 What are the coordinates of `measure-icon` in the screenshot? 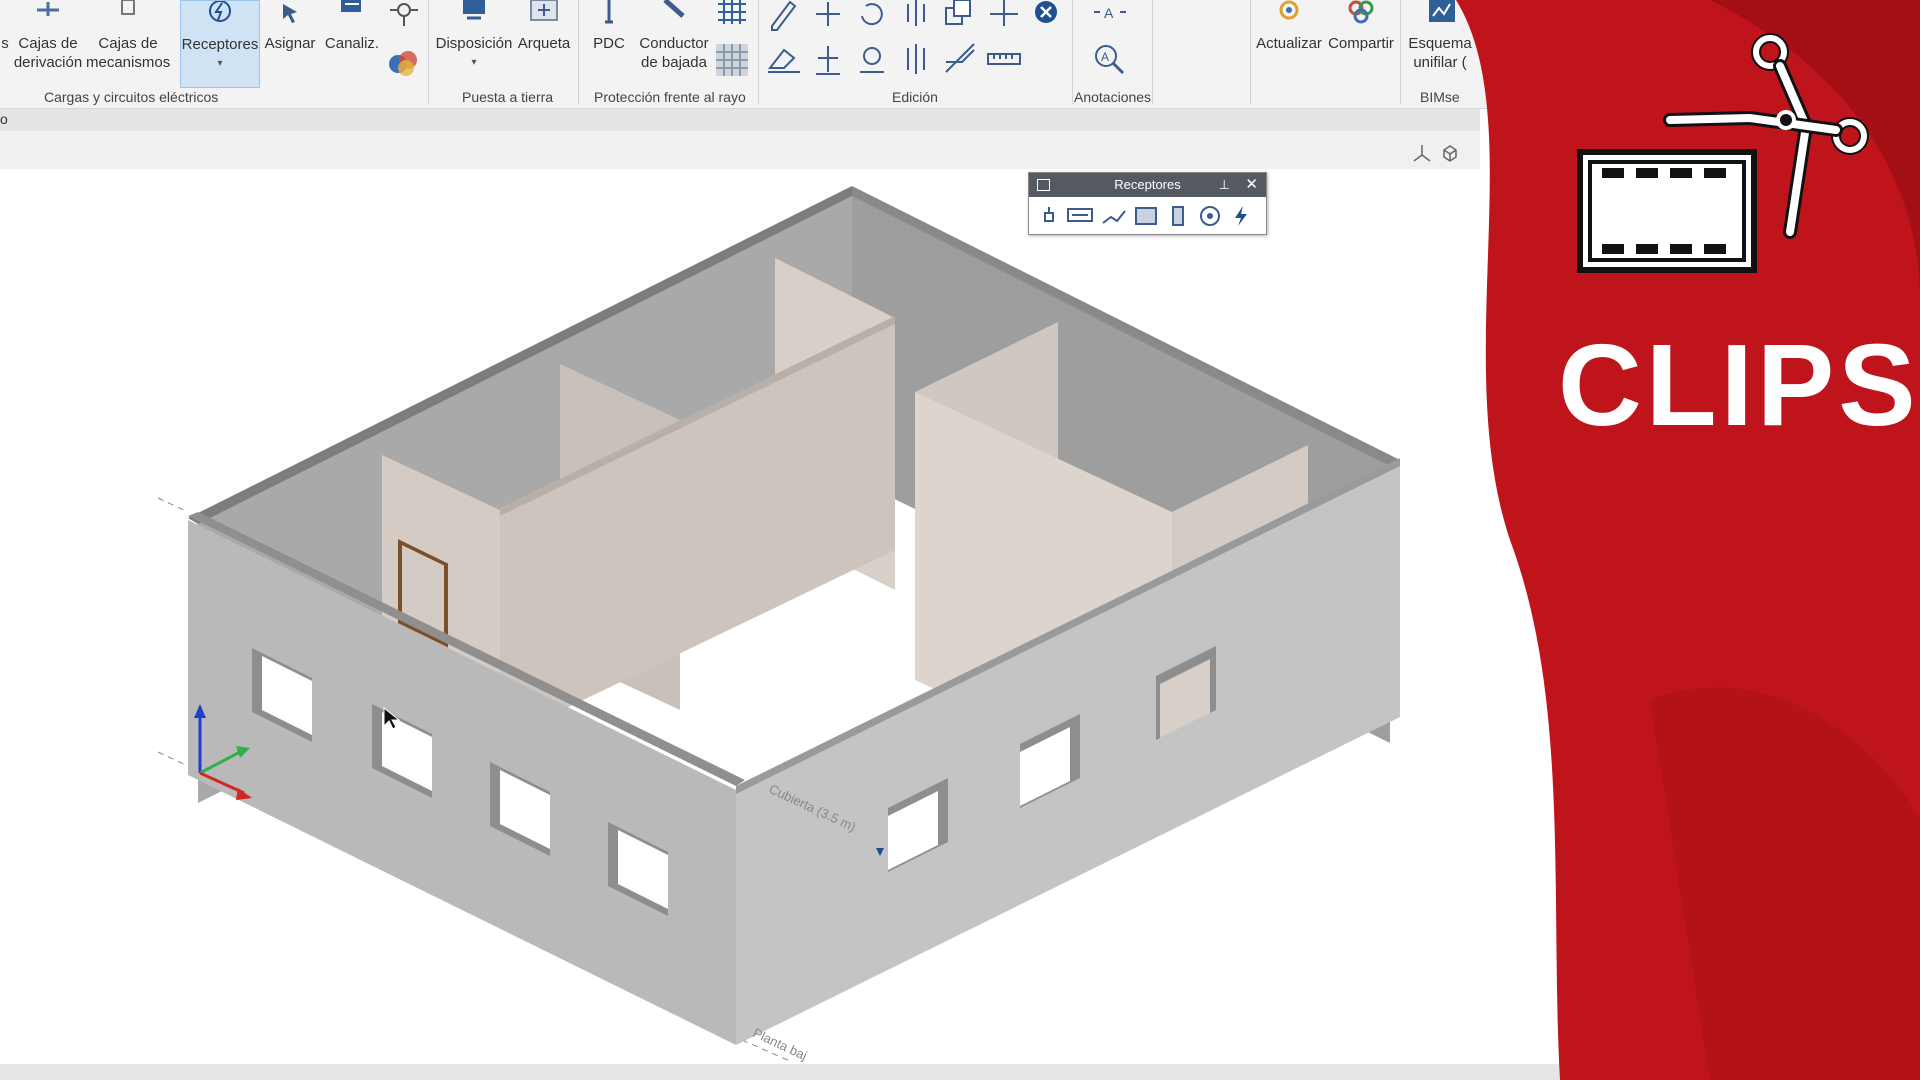 It's located at (1004, 60).